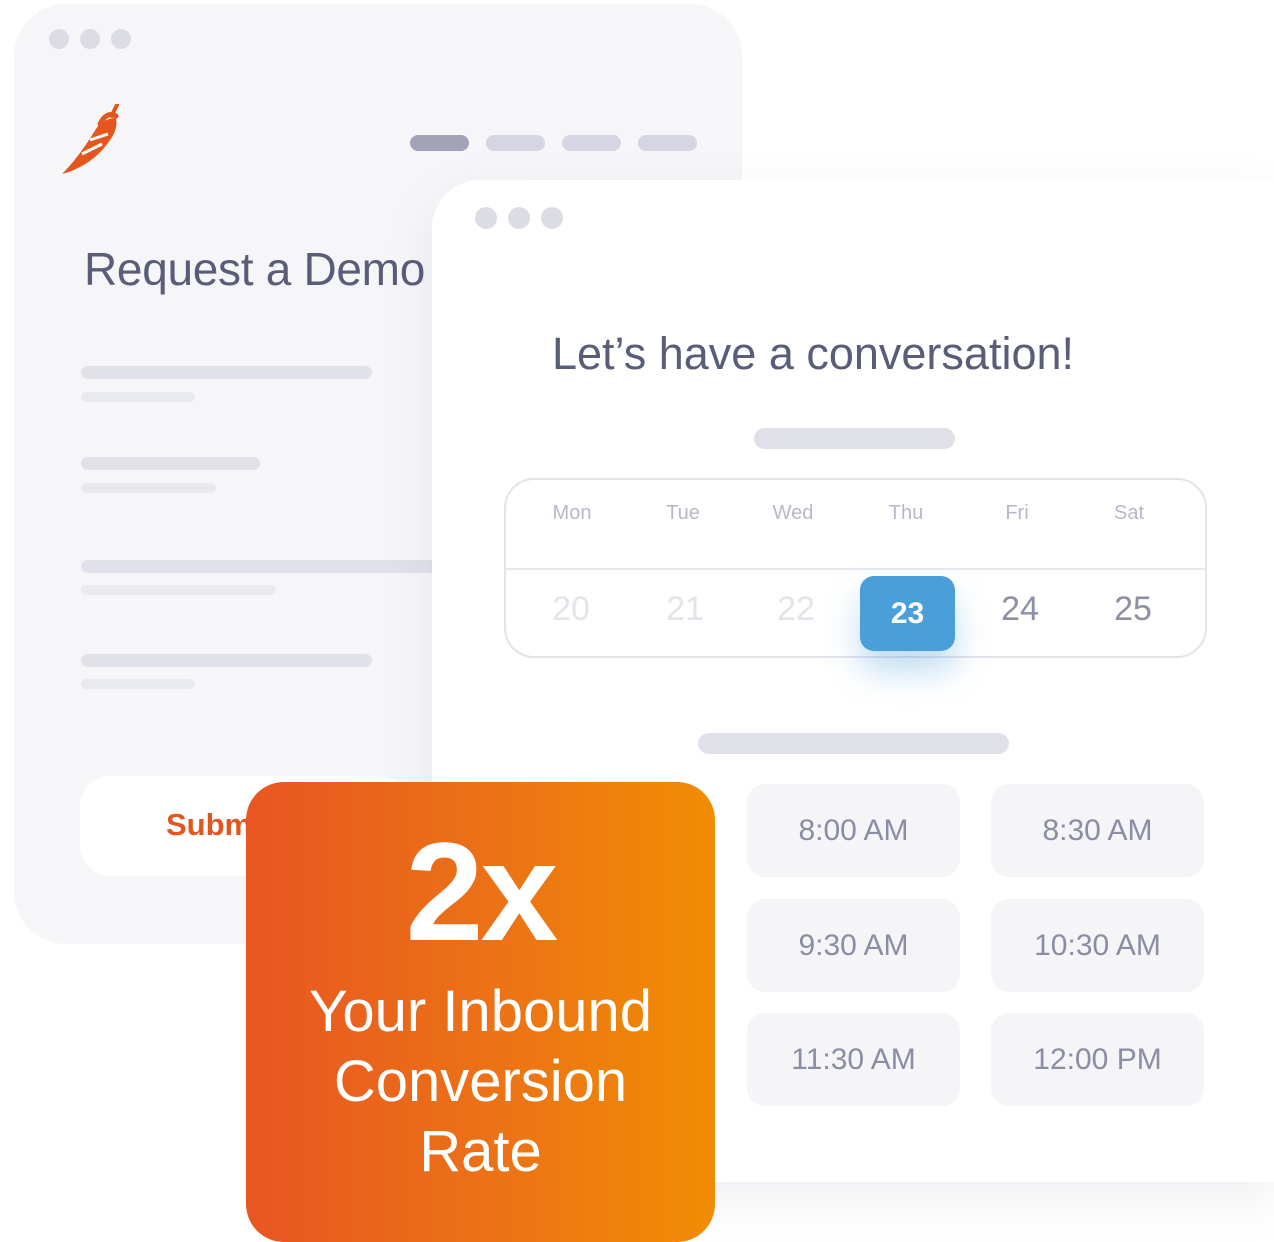 The width and height of the screenshot is (1274, 1242). Describe the element at coordinates (853, 1059) in the screenshot. I see `time-slot-button: 11:30 AM` at that location.